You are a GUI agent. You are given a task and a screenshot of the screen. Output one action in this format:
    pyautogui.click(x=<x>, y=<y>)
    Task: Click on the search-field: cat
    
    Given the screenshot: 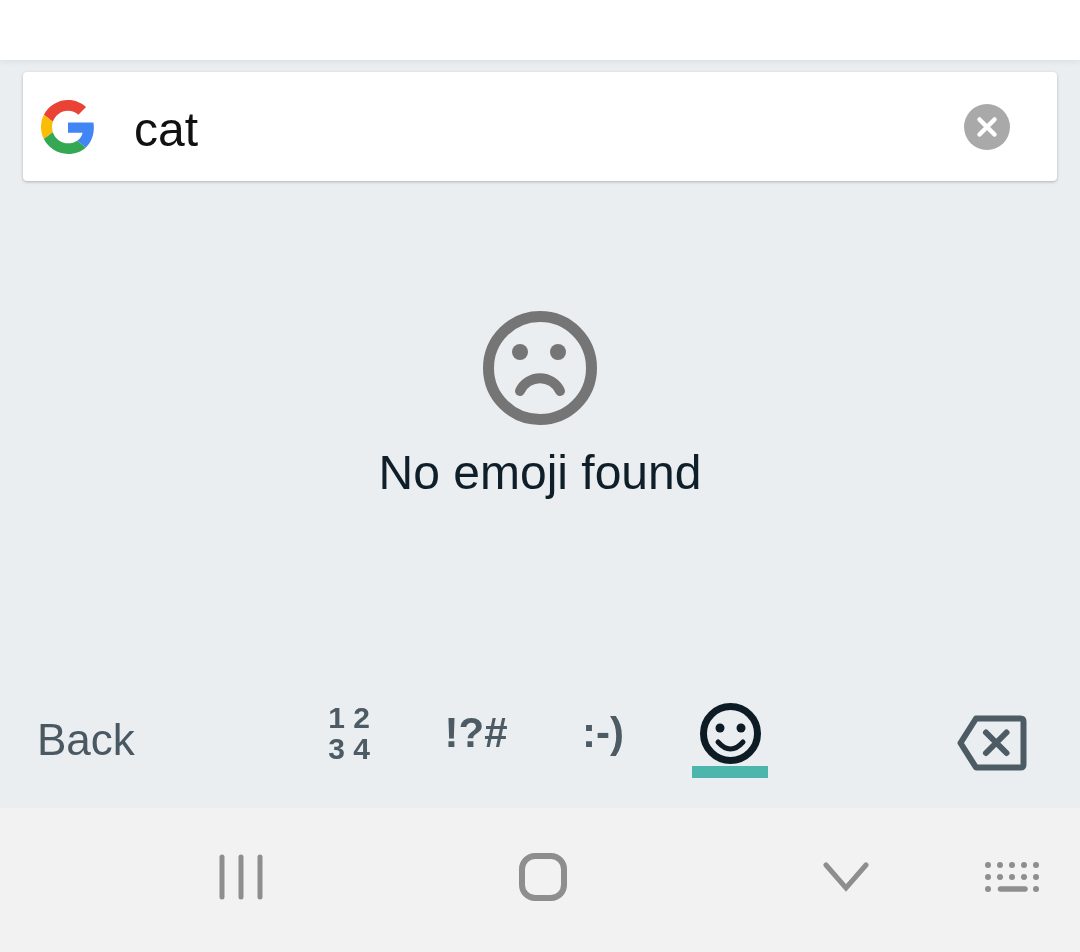 What is the action you would take?
    pyautogui.click(x=540, y=126)
    